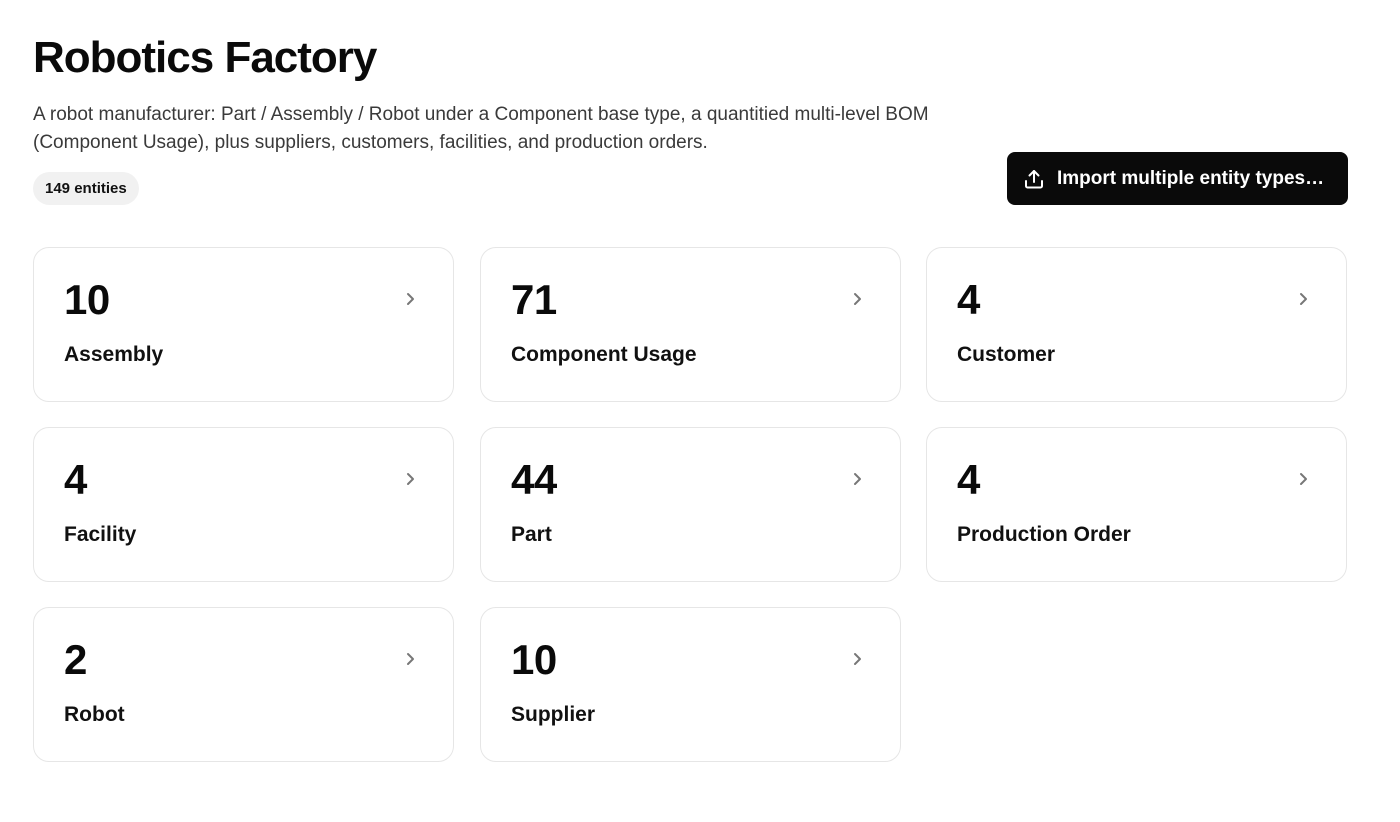  Describe the element at coordinates (604, 354) in the screenshot. I see `entity-type-label: Component Usage` at that location.